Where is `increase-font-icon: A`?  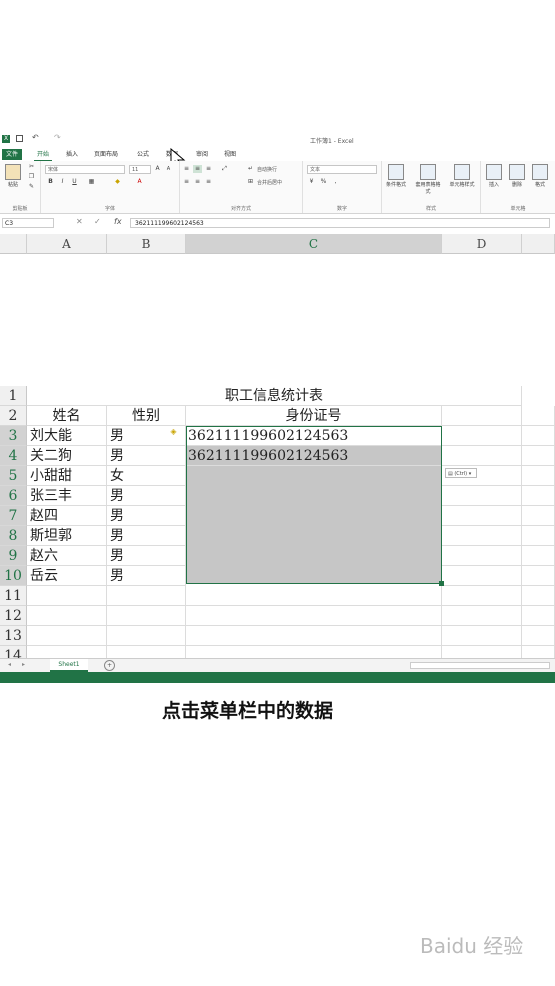
increase-font-icon: A is located at coordinates (157, 169).